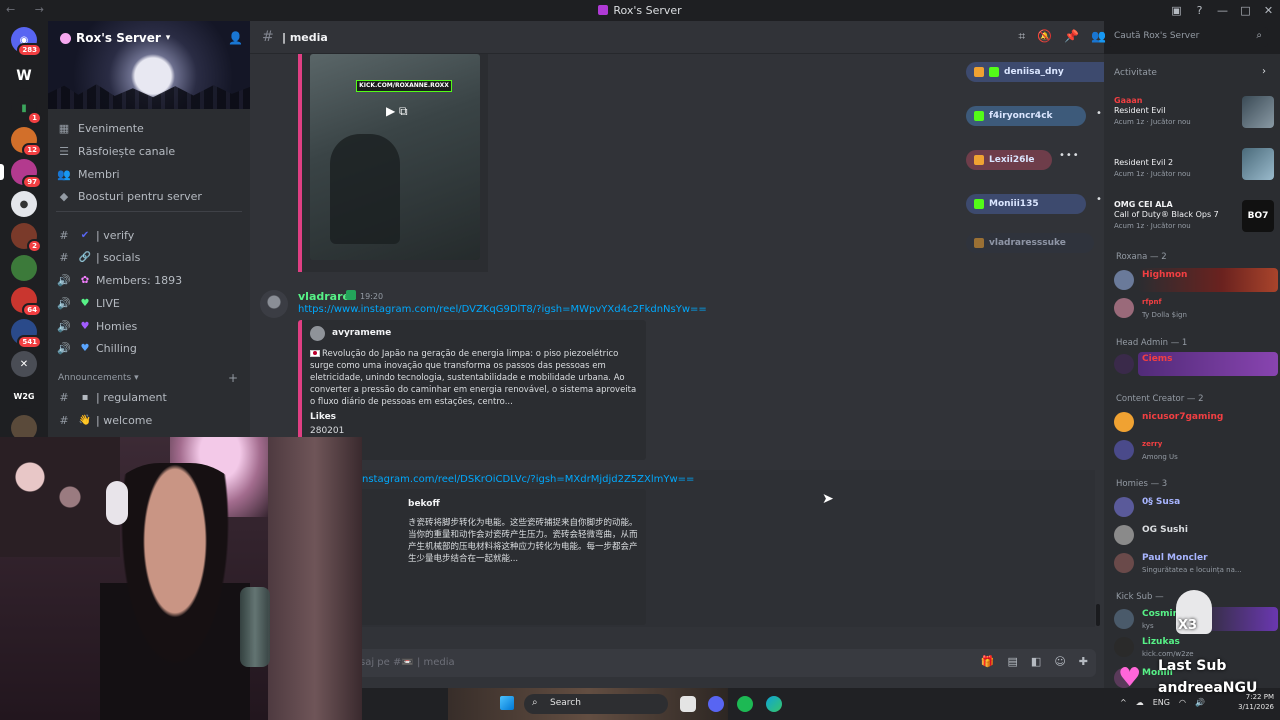 The width and height of the screenshot is (1280, 720). I want to click on server-icon-green: ▮ 1, so click(26, 110).